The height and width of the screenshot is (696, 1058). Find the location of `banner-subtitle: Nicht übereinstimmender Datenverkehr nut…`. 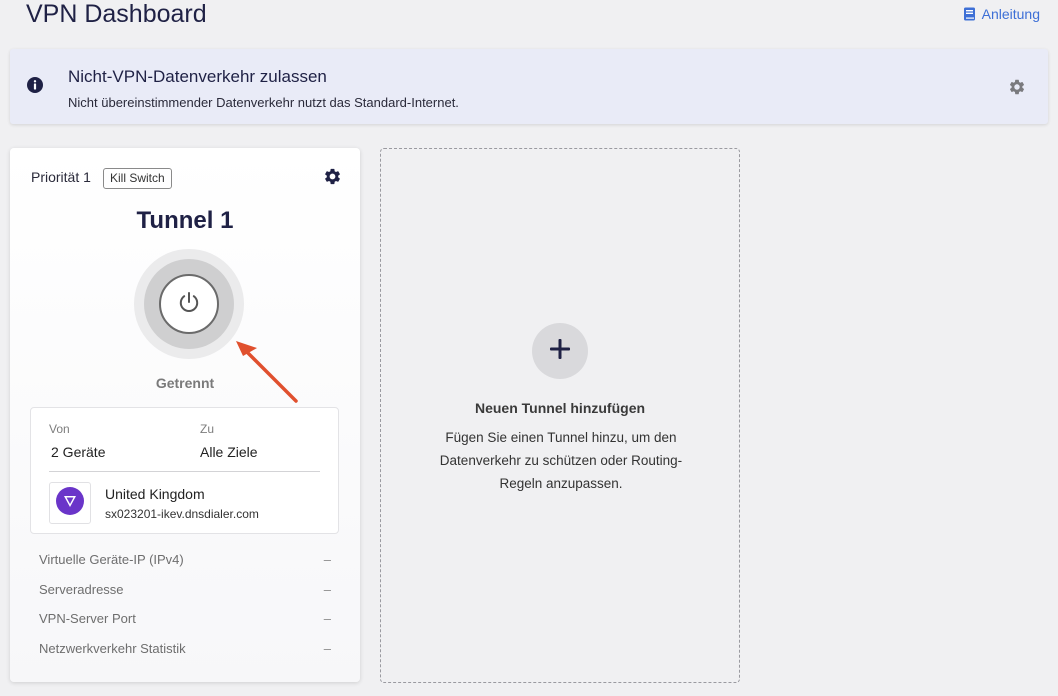

banner-subtitle: Nicht übereinstimmender Datenverkehr nut… is located at coordinates (263, 102).